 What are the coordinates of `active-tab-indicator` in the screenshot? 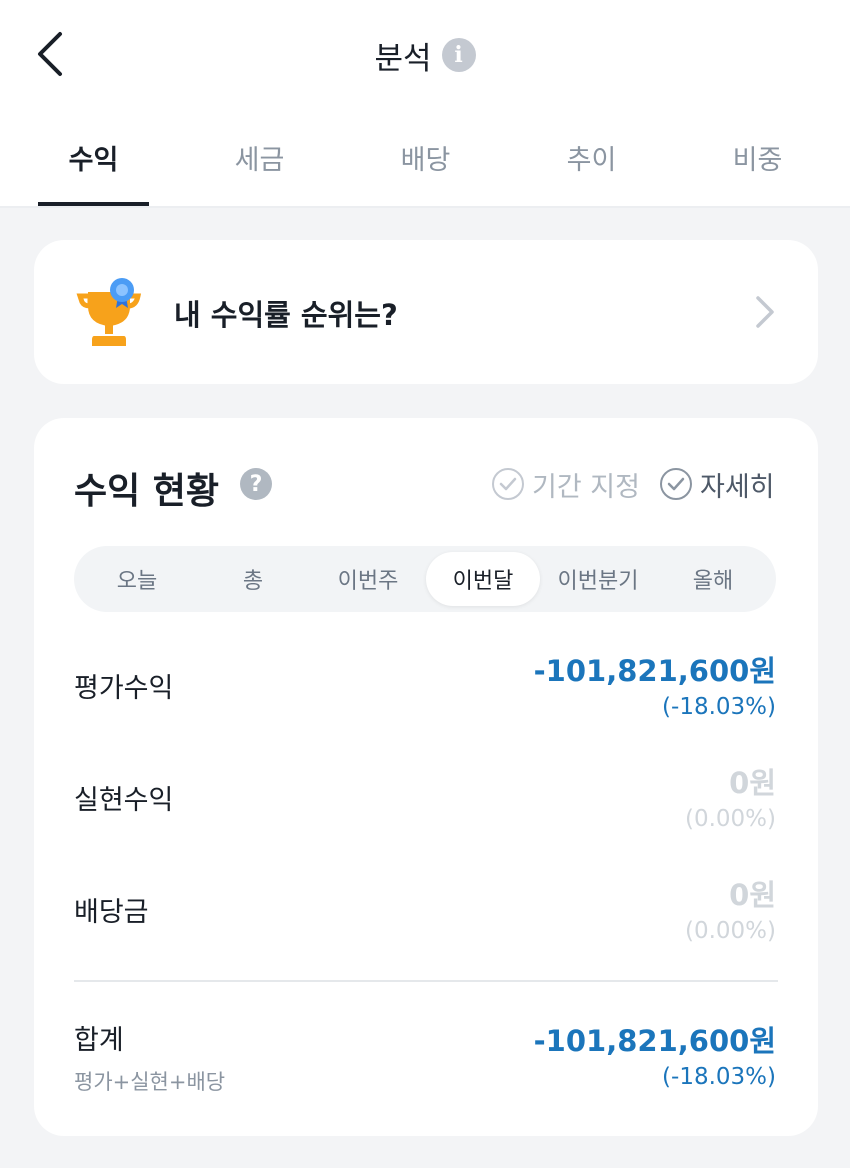 It's located at (93, 204).